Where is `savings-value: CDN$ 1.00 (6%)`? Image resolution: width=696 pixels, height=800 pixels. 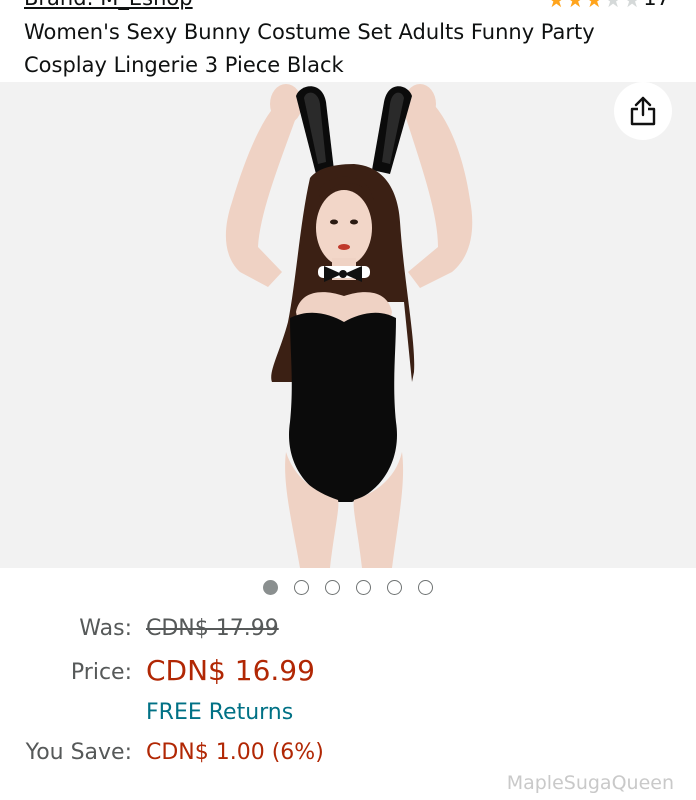
savings-value: CDN$ 1.00 (6%) is located at coordinates (235, 752).